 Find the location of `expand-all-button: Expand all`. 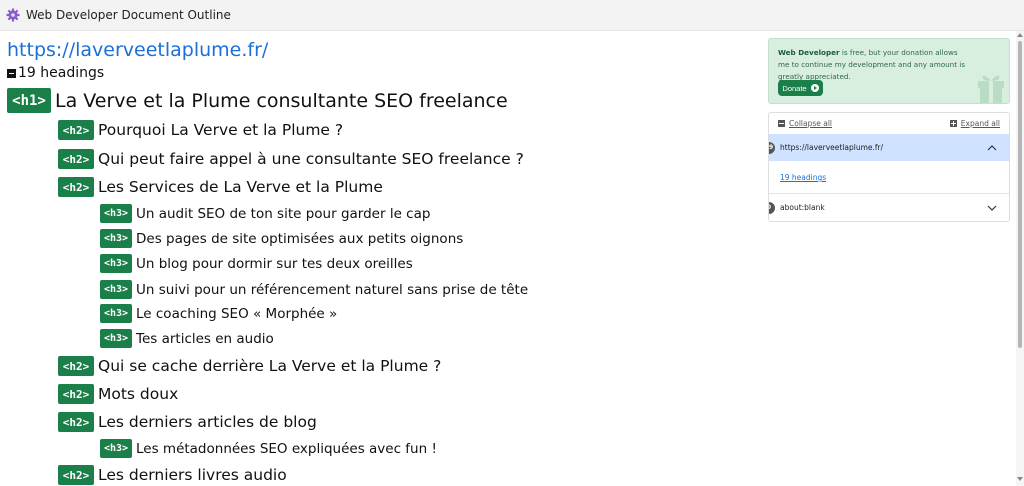

expand-all-button: Expand all is located at coordinates (974, 123).